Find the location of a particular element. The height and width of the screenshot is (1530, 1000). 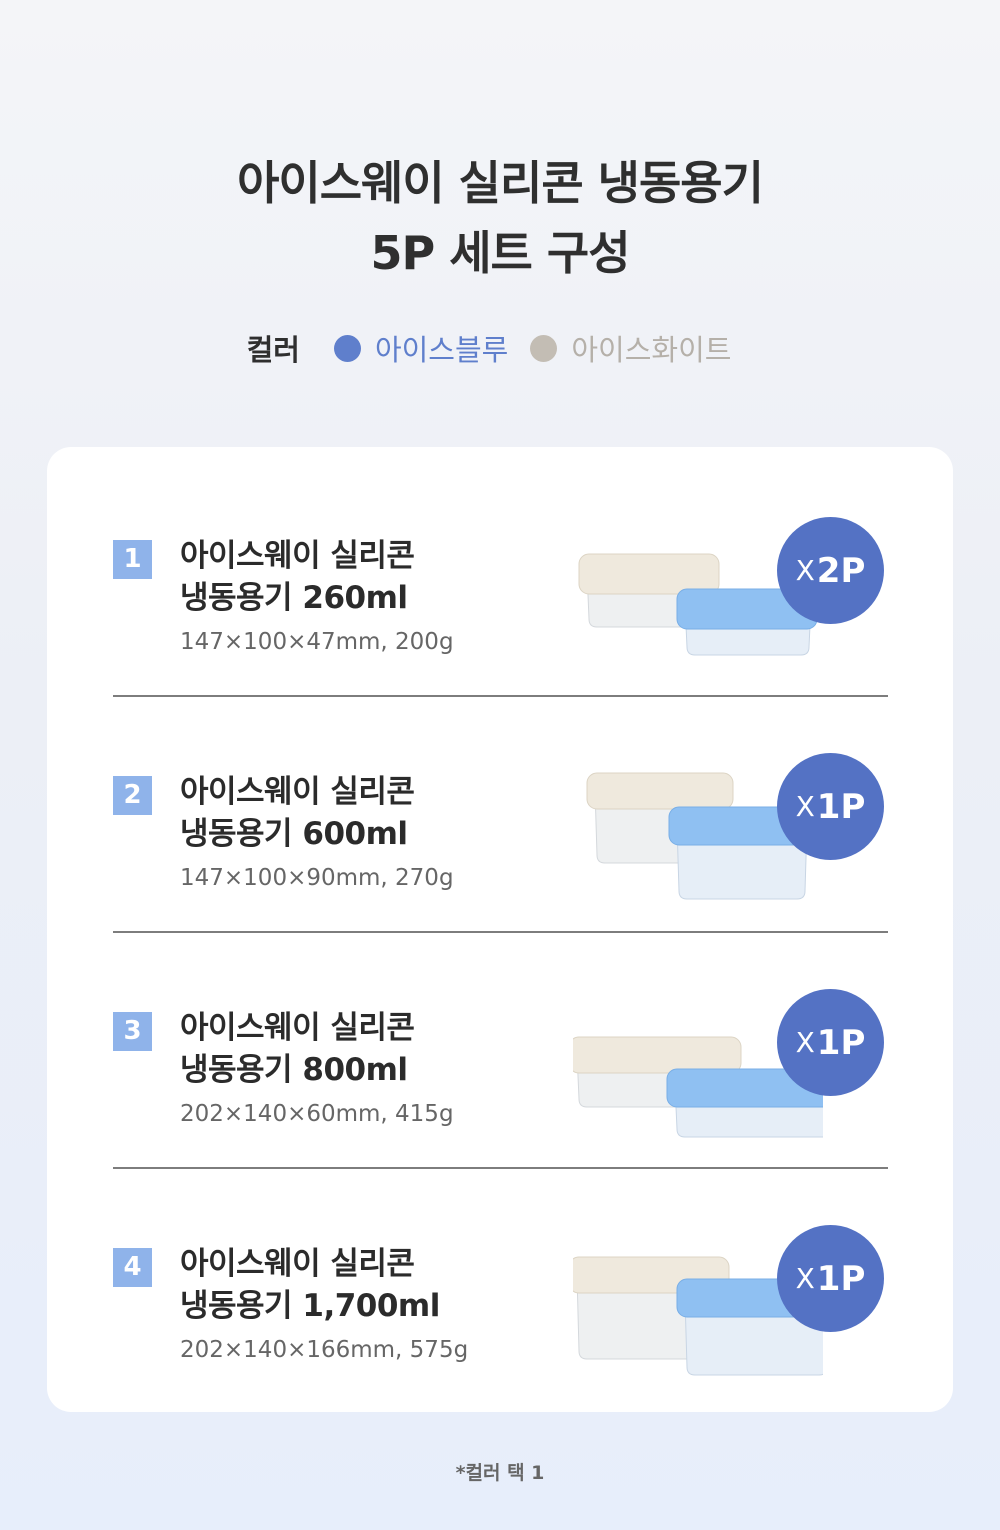

item-name: 아이스웨이 실리콘 냉동용기 260ml is located at coordinates (297, 577).